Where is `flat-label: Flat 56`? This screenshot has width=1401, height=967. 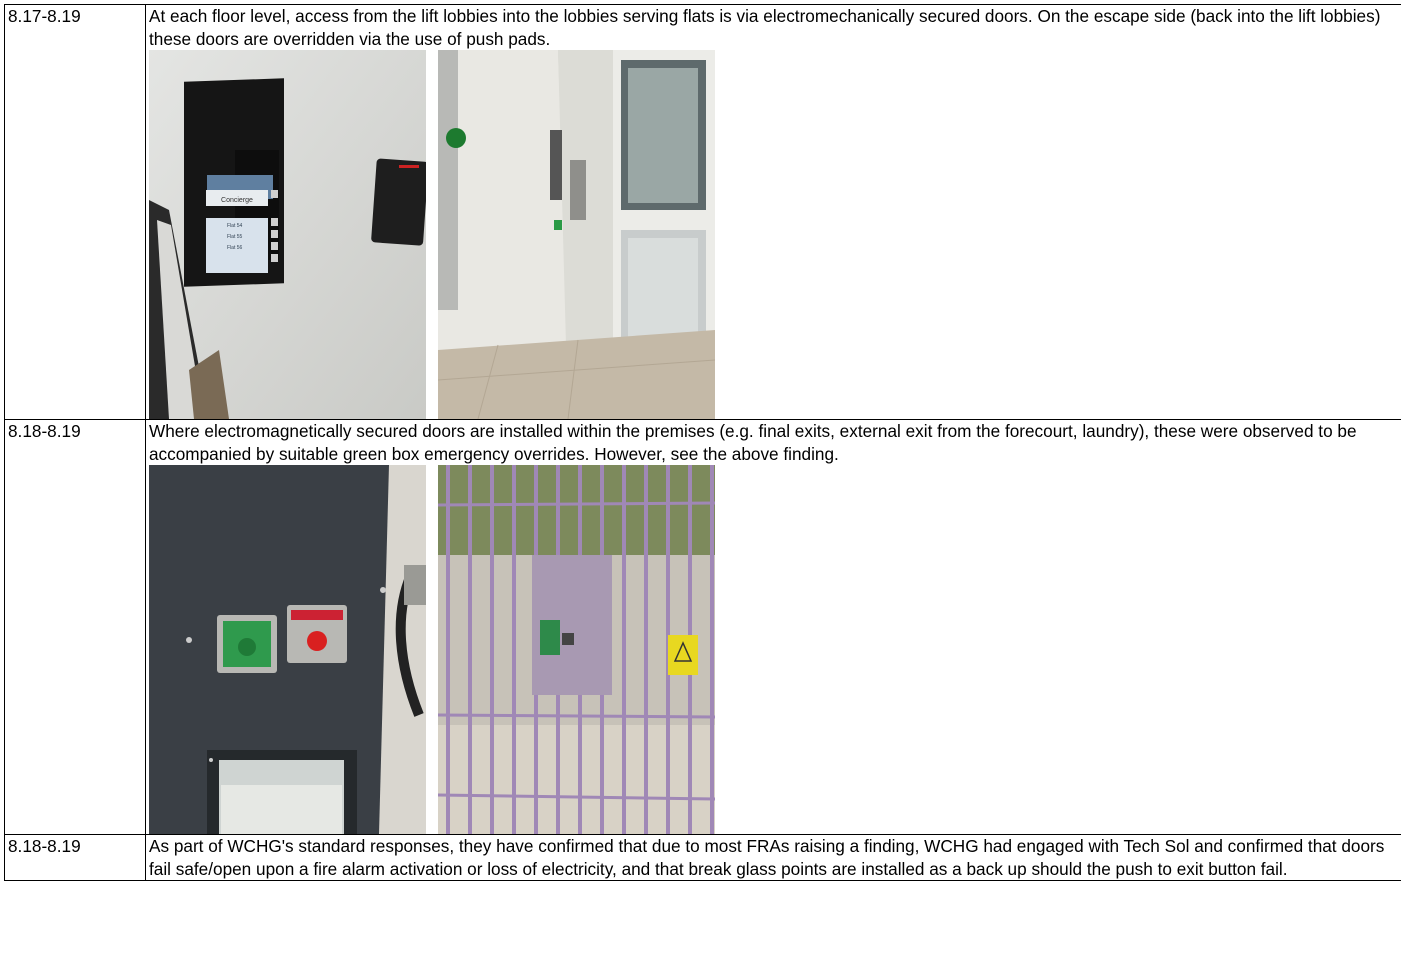 flat-label: Flat 56 is located at coordinates (235, 248).